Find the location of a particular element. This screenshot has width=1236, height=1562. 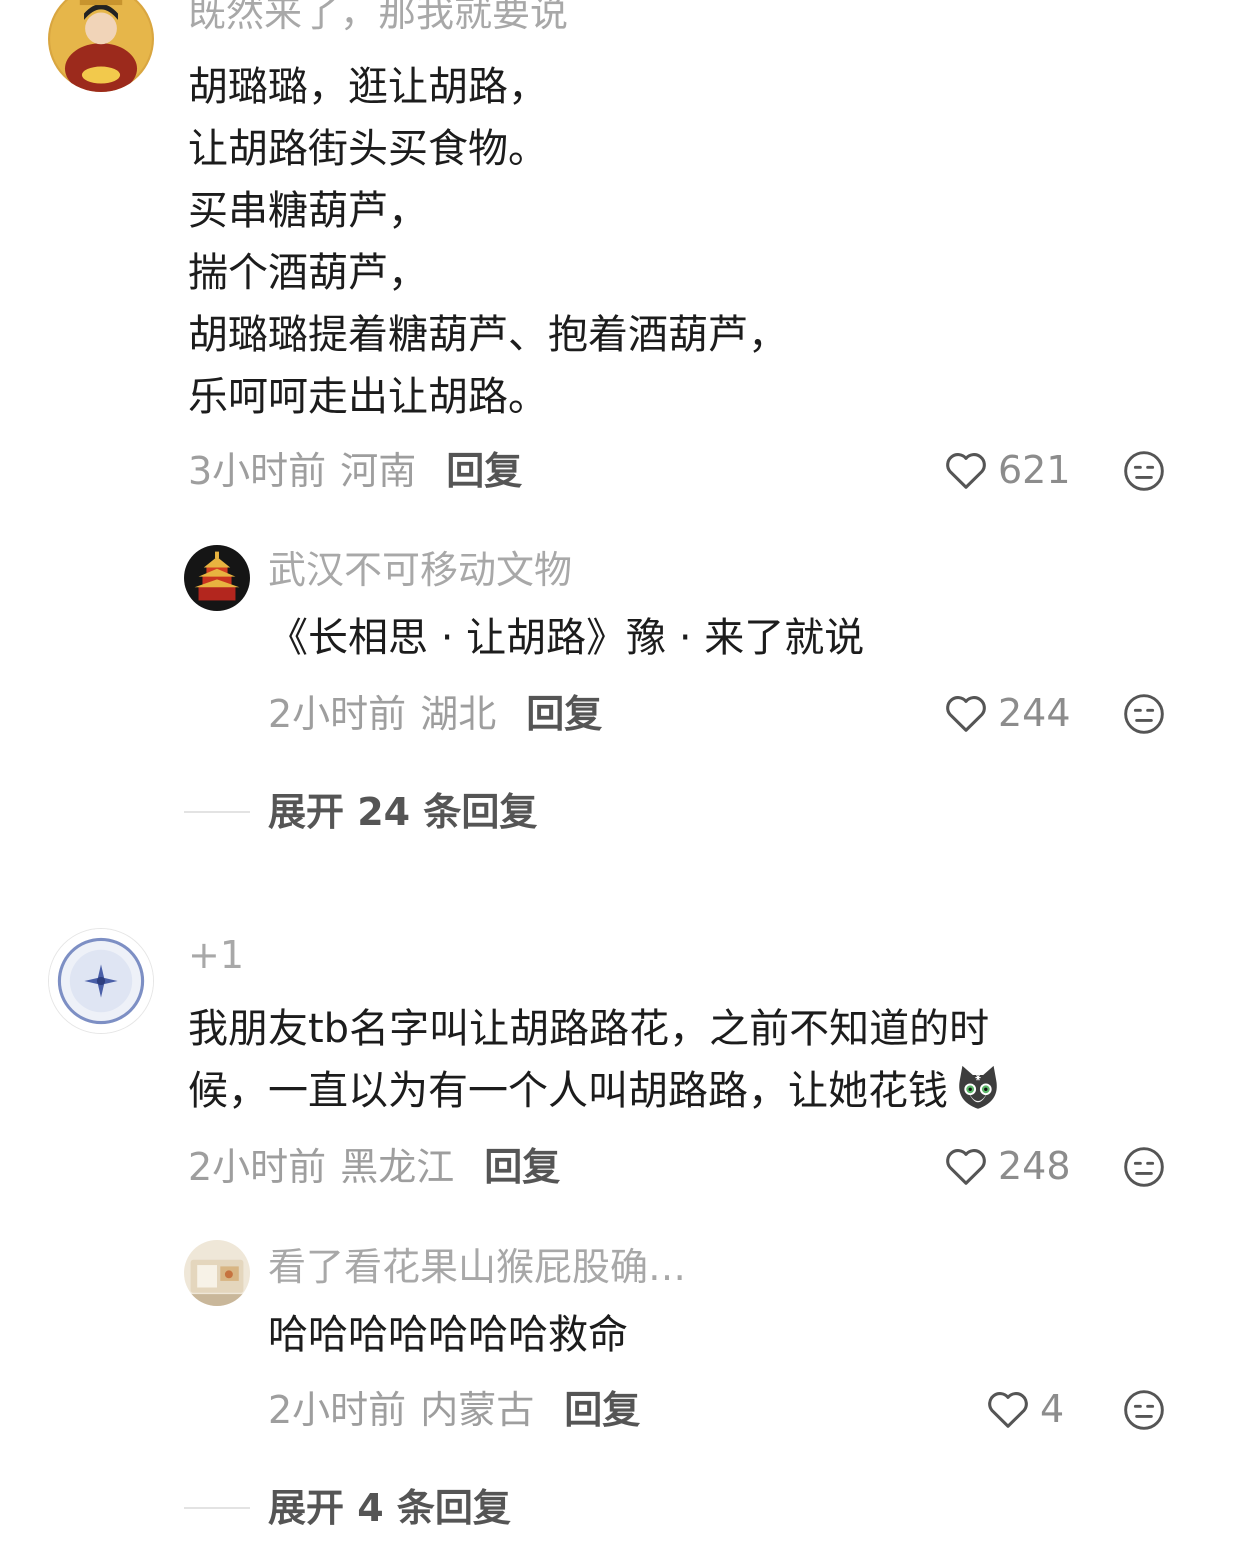

like-button: 4 is located at coordinates (1025, 1409).